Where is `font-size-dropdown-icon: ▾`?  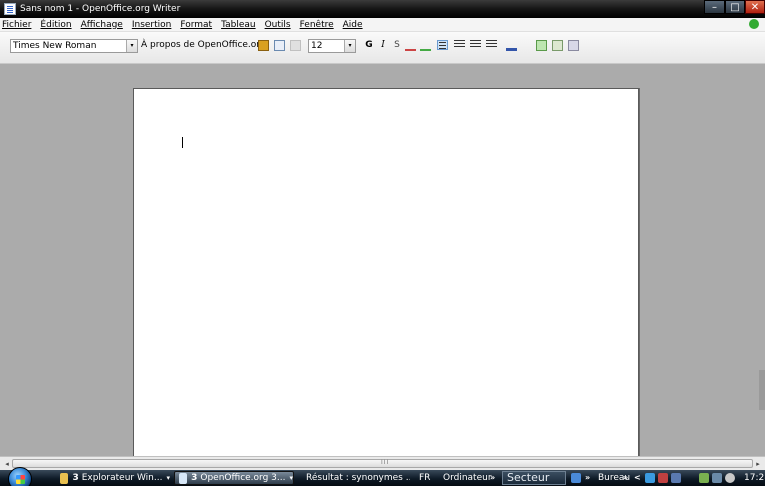
font-size-dropdown-icon: ▾ is located at coordinates (349, 46).